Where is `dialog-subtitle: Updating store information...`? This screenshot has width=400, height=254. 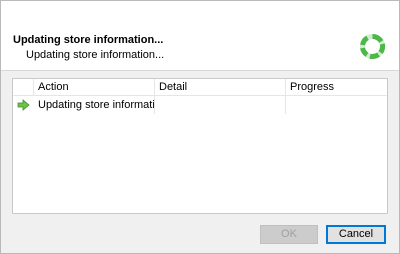 dialog-subtitle: Updating store information... is located at coordinates (95, 55).